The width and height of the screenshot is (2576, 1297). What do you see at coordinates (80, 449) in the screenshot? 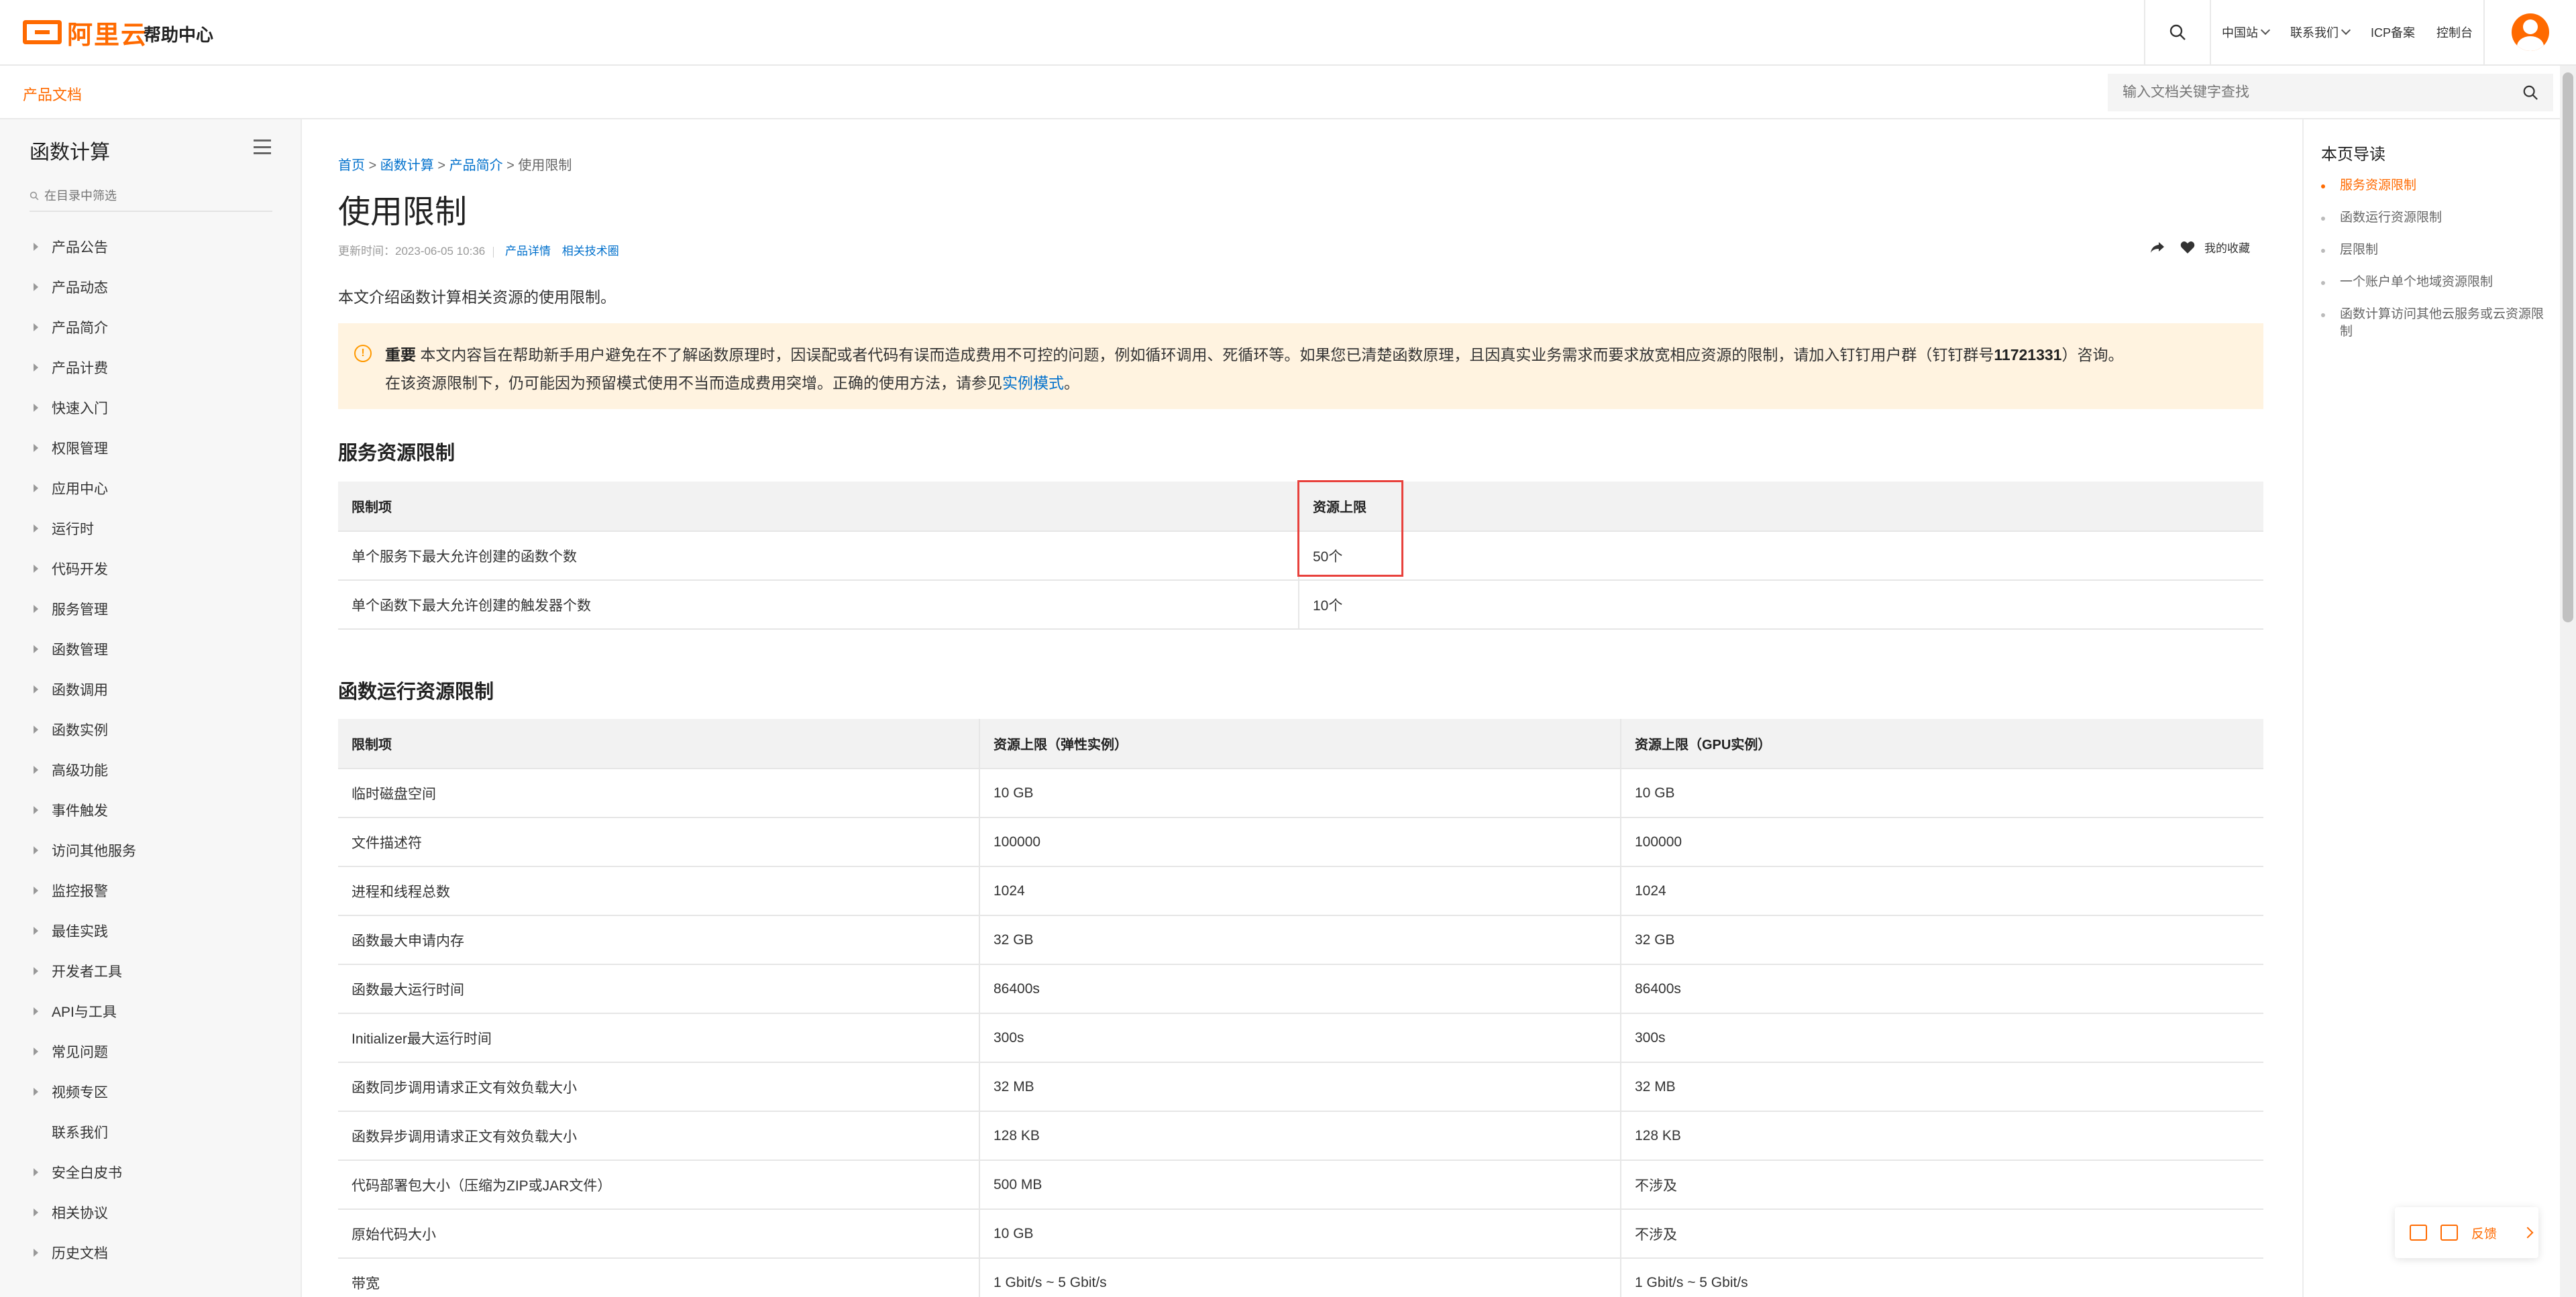
I see `sidebar-item-label: 权限管理` at bounding box center [80, 449].